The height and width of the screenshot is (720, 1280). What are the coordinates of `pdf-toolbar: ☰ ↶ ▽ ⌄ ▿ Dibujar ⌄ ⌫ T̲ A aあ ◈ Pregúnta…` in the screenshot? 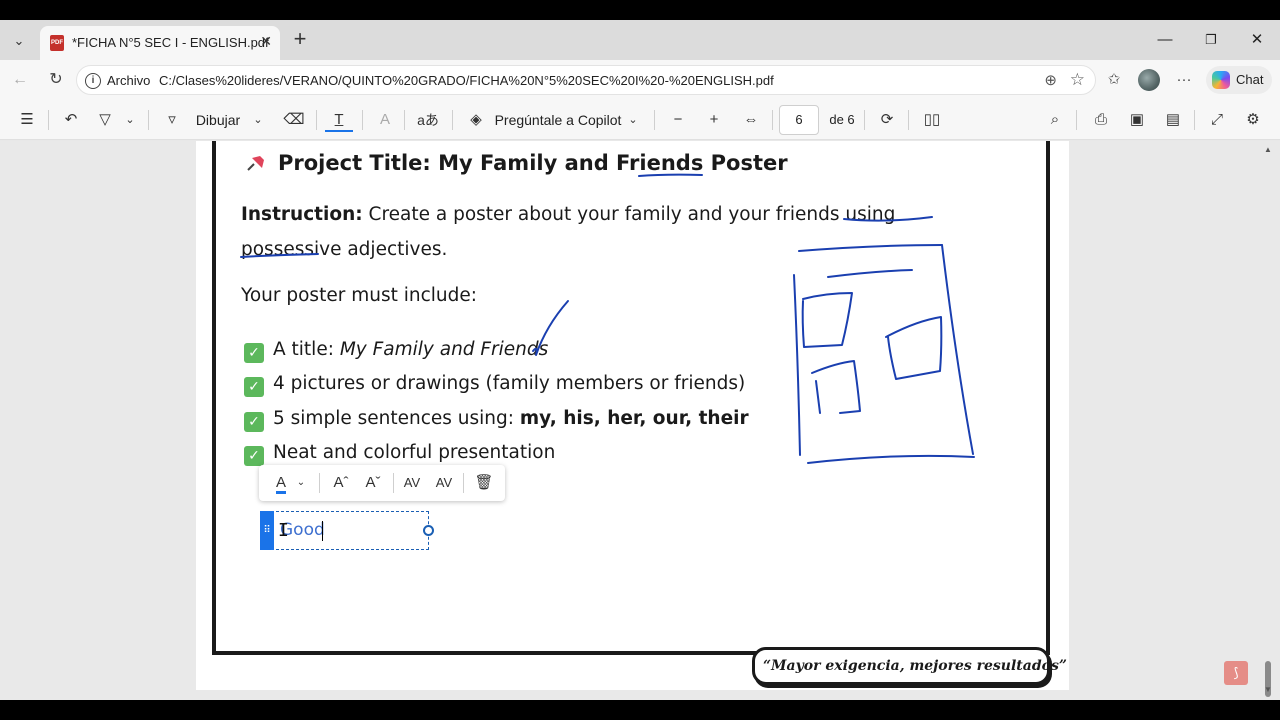 It's located at (640, 120).